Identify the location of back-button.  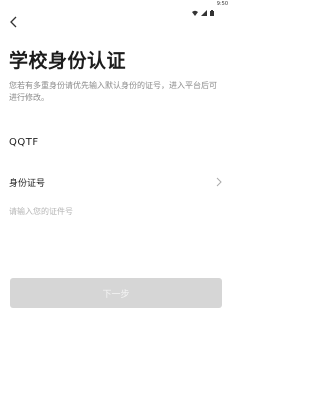
(13, 22).